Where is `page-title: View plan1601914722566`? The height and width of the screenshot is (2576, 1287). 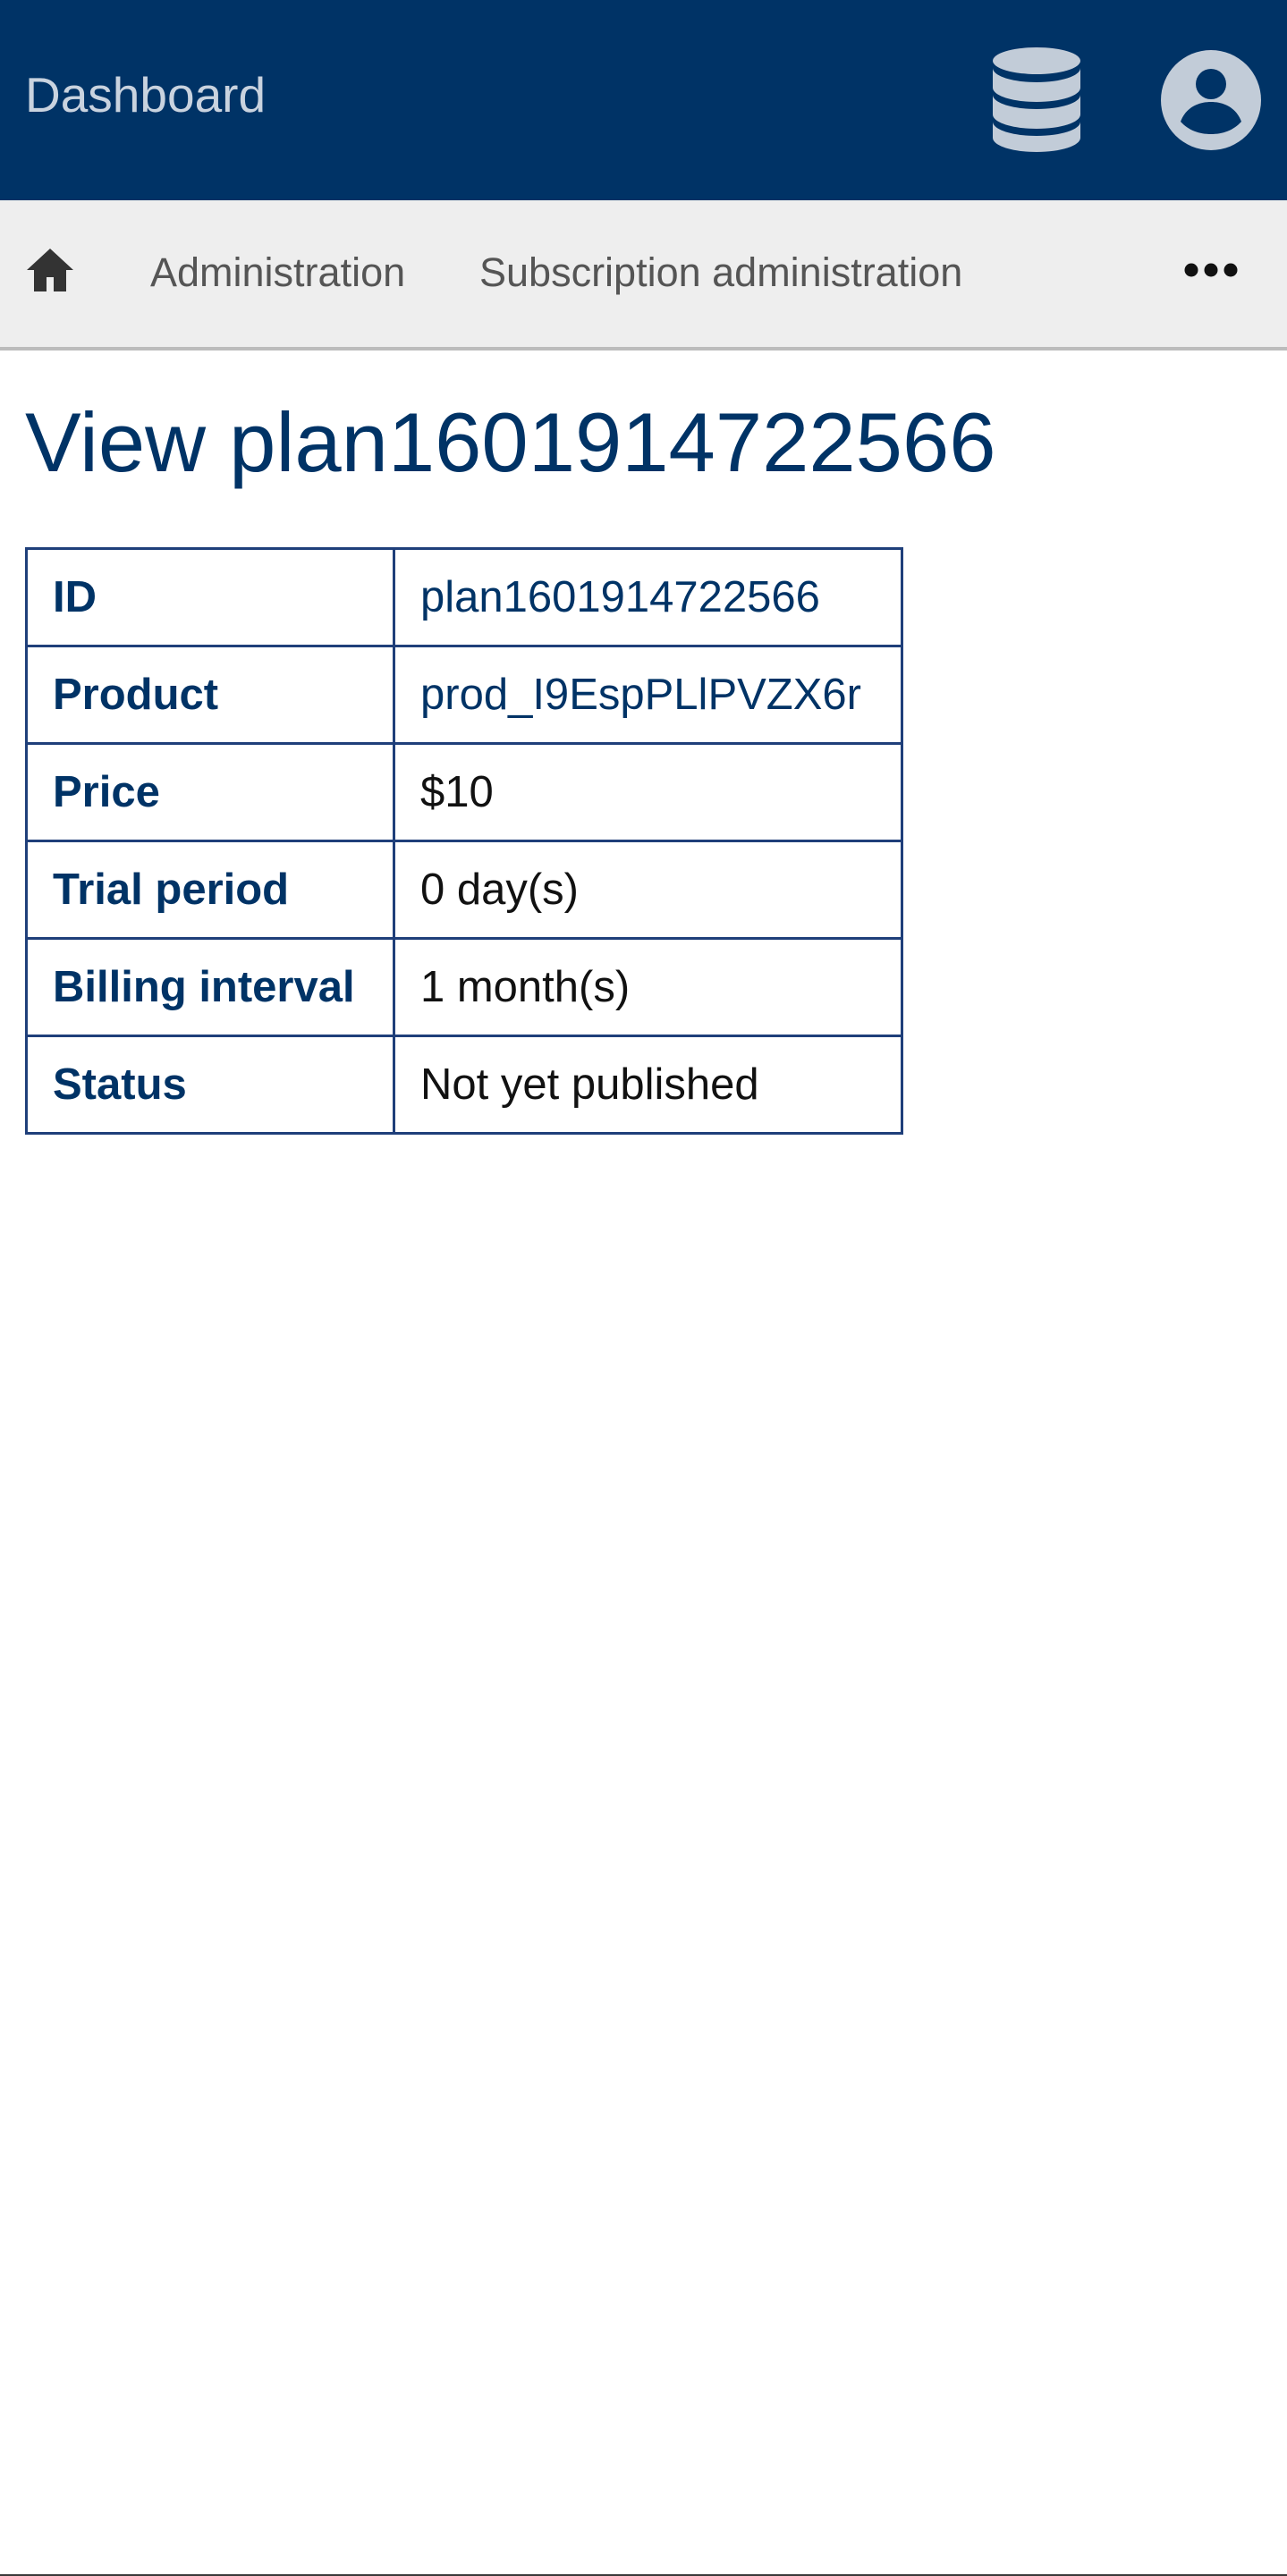 page-title: View plan1601914722566 is located at coordinates (511, 442).